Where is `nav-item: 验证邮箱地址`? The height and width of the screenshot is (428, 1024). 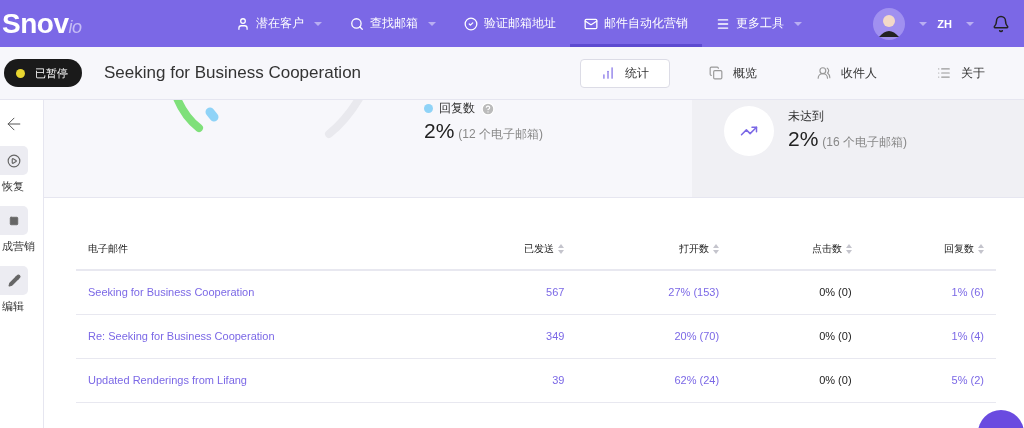
nav-item: 验证邮箱地址 is located at coordinates (510, 23).